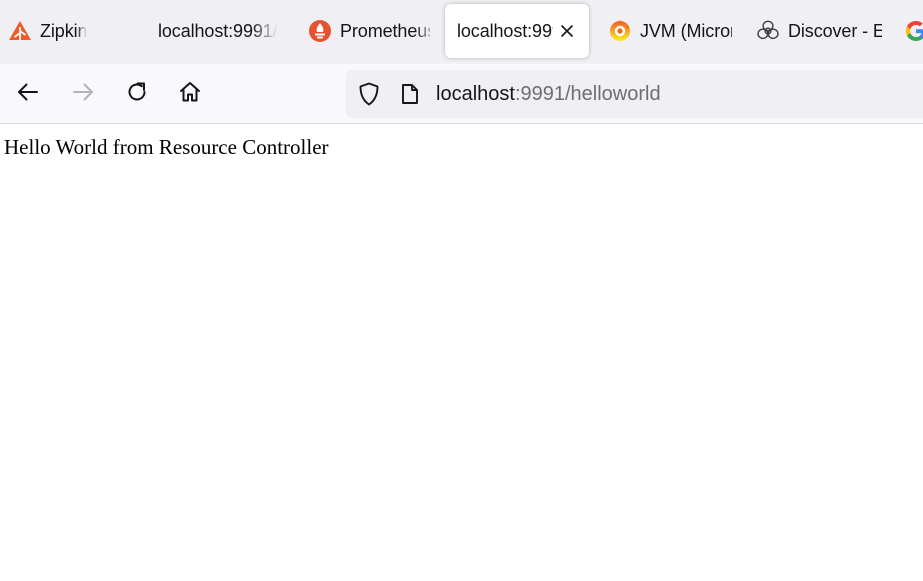 The width and height of the screenshot is (923, 581). I want to click on url-host: localhost, so click(475, 93).